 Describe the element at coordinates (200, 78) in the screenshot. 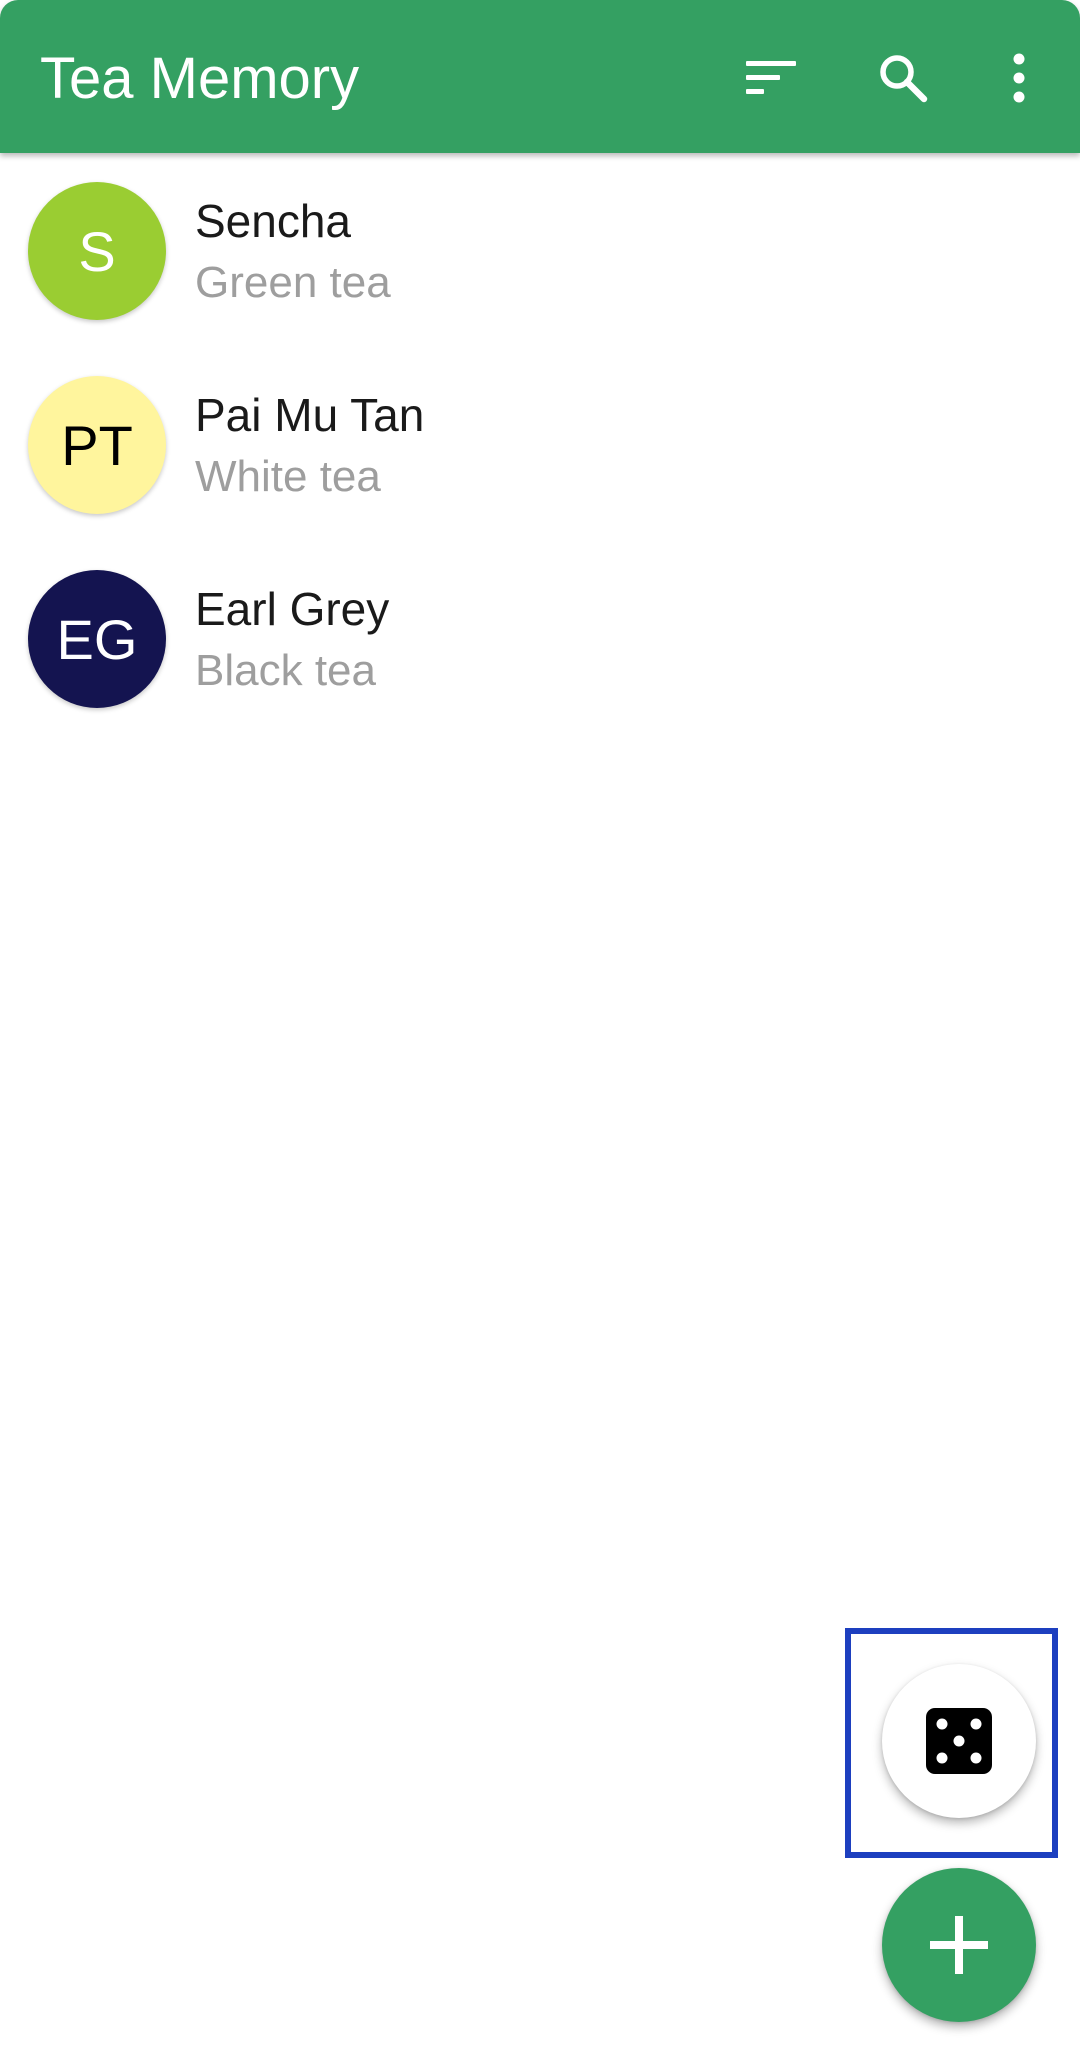

I see `app-title: Tea Memory` at that location.